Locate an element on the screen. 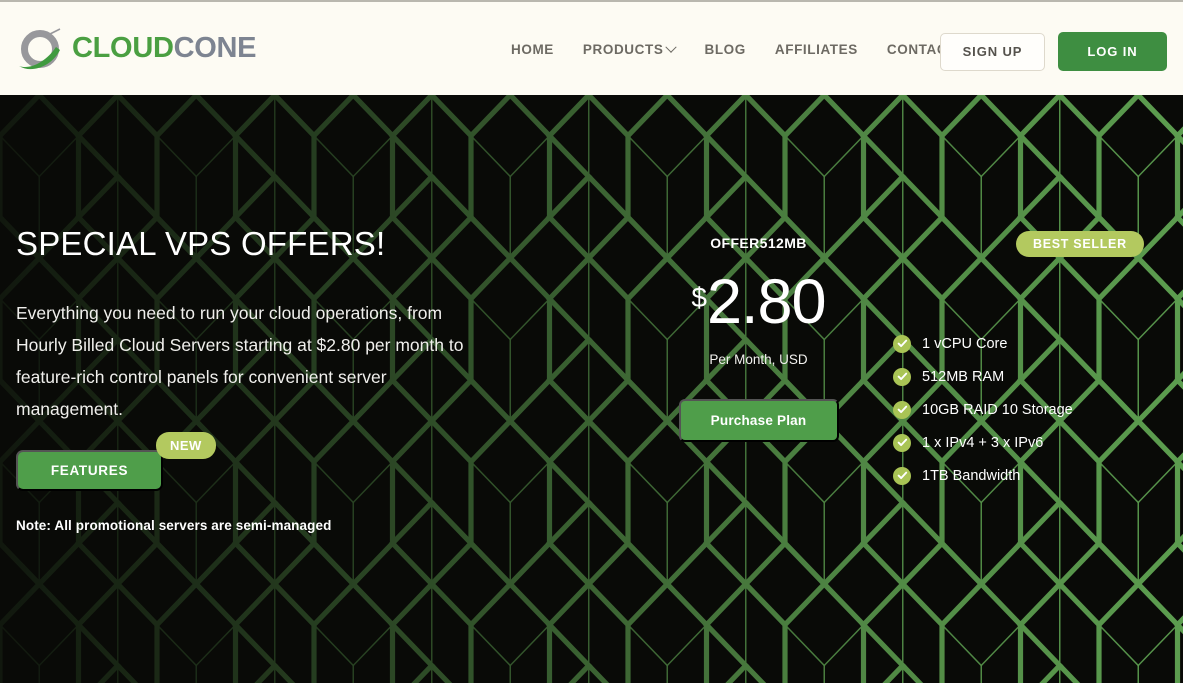  spec-item: 1 vCPU Core is located at coordinates (983, 343).